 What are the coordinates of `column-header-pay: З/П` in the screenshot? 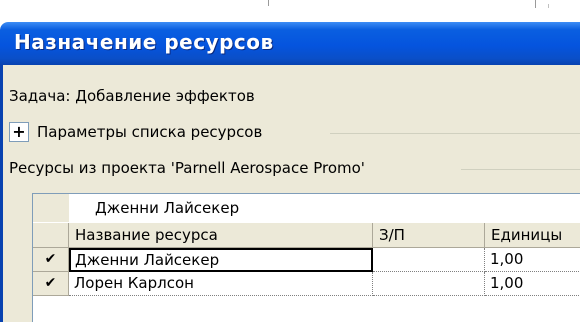 It's located at (429, 235).